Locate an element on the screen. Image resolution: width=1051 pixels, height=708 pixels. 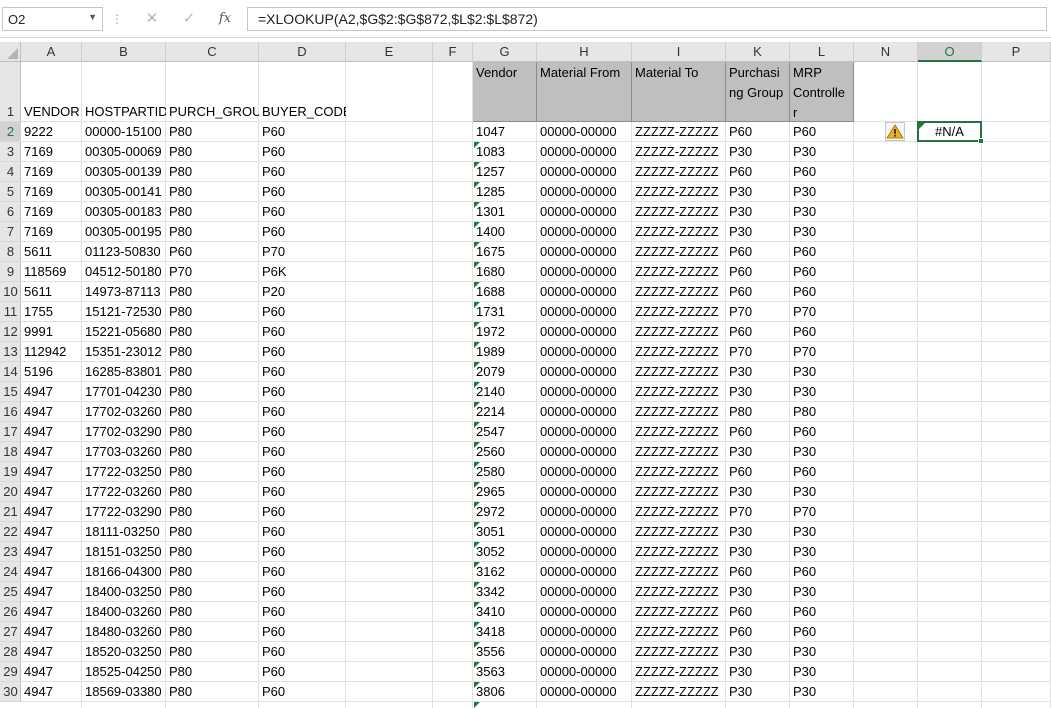
row-header: 30 is located at coordinates (10, 692).